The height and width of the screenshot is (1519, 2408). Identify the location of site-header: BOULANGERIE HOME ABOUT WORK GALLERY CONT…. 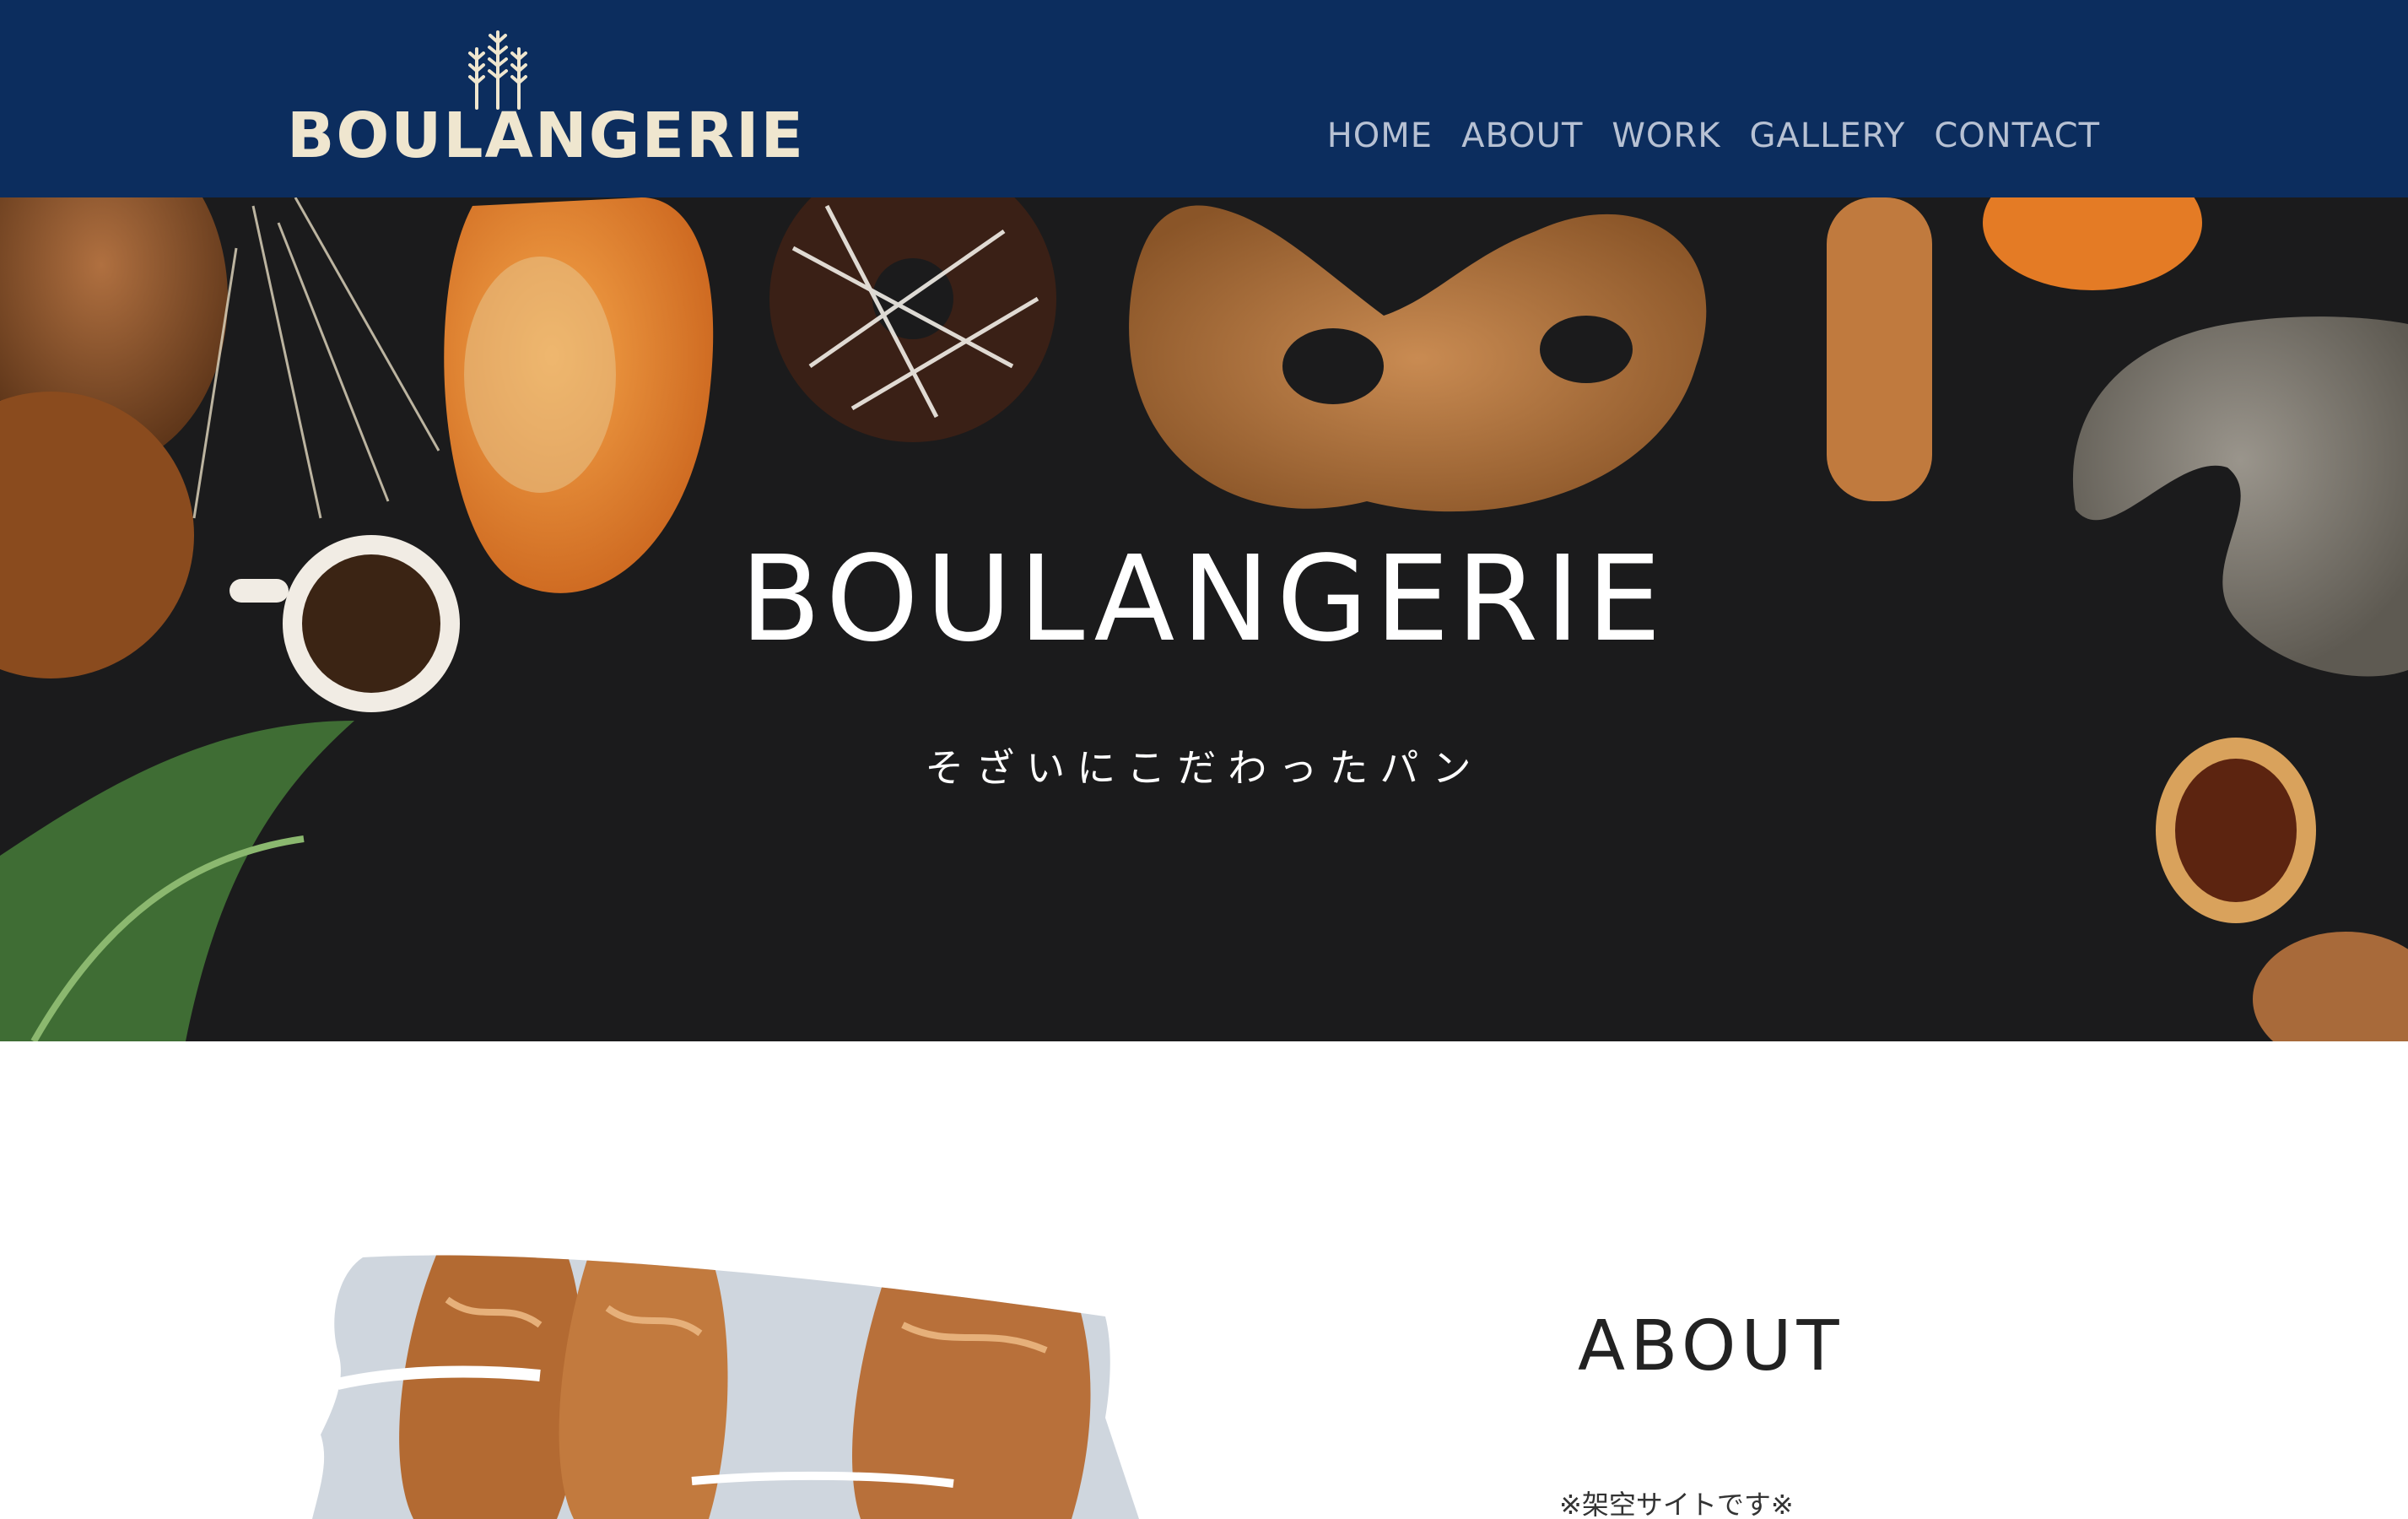
(1204, 98).